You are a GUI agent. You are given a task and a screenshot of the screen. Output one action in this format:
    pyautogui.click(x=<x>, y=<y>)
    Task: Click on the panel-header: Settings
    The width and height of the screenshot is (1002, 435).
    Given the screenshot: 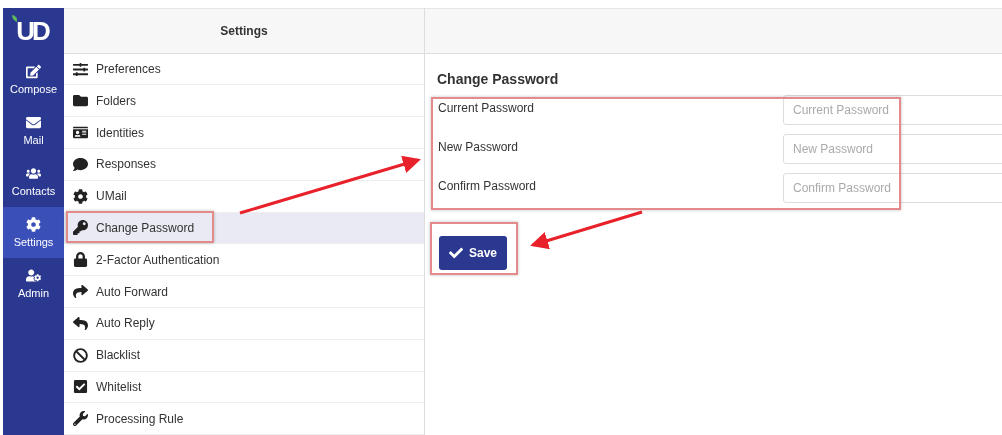 What is the action you would take?
    pyautogui.click(x=244, y=31)
    